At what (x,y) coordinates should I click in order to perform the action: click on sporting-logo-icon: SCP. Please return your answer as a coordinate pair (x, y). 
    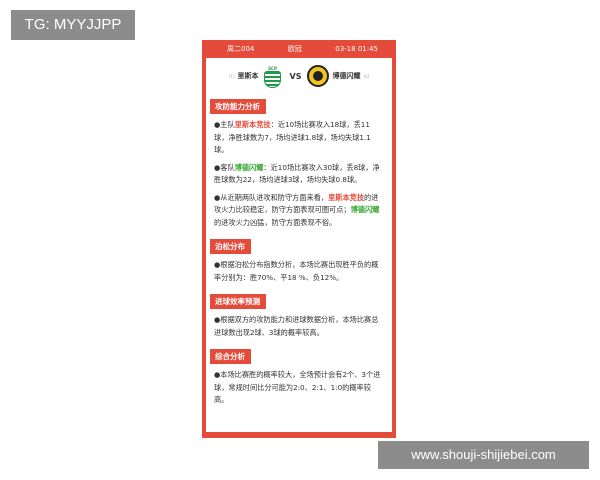
    Looking at the image, I should click on (273, 76).